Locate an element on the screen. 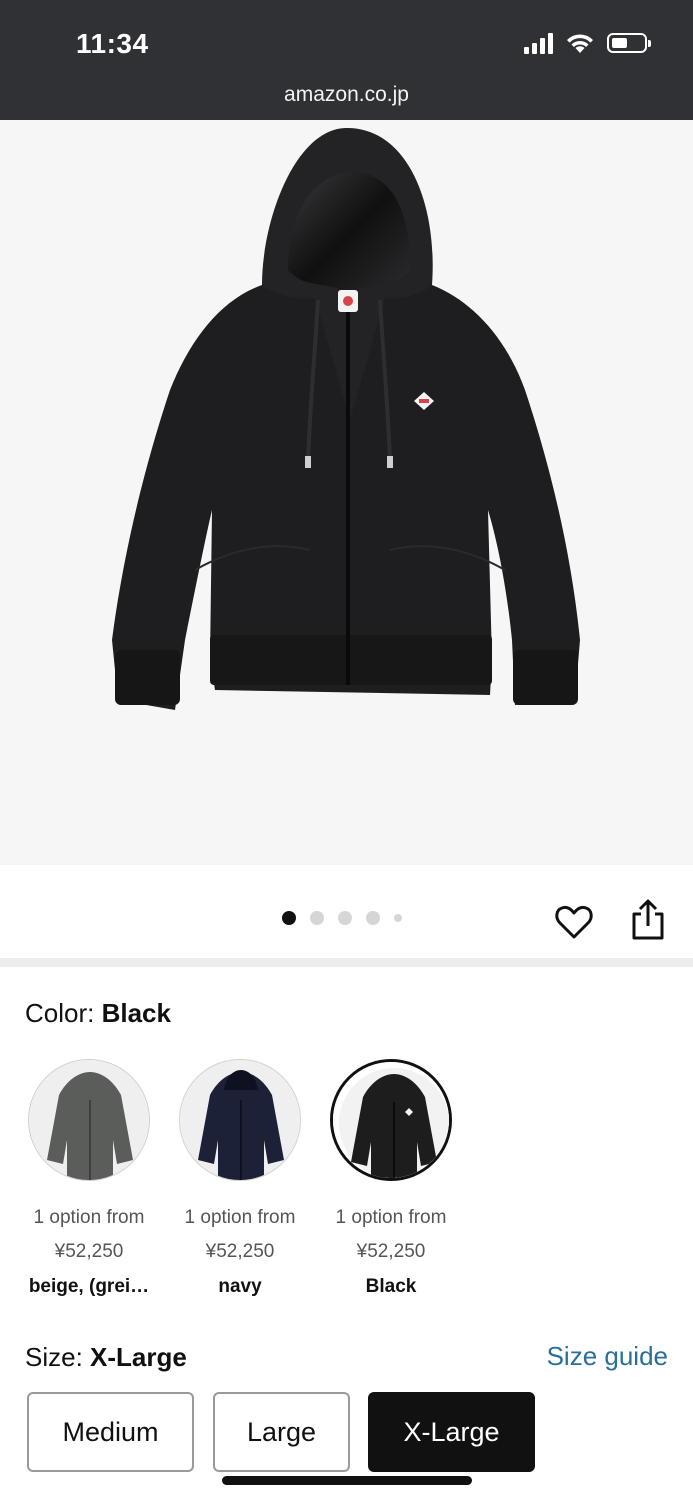 Image resolution: width=693 pixels, height=1500 pixels. size-heading: Size: X-Large is located at coordinates (106, 1357).